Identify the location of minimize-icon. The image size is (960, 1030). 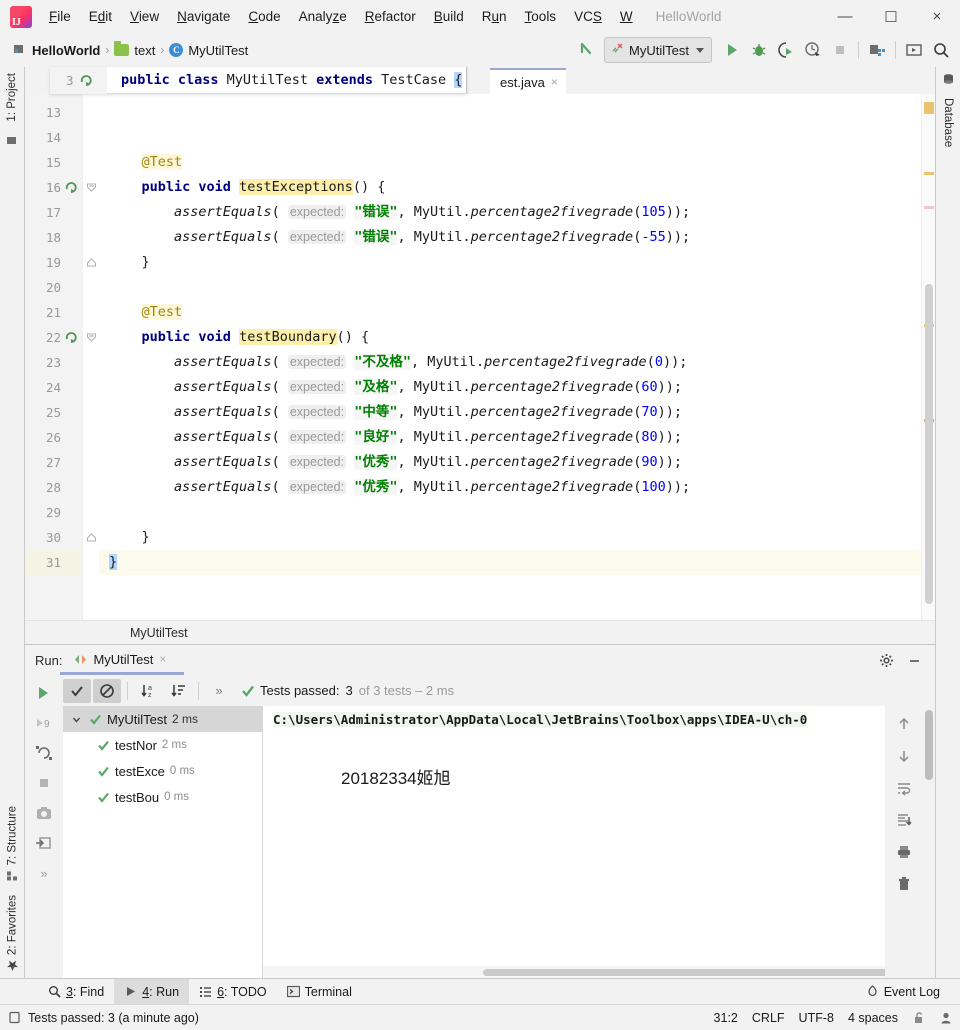
(914, 660).